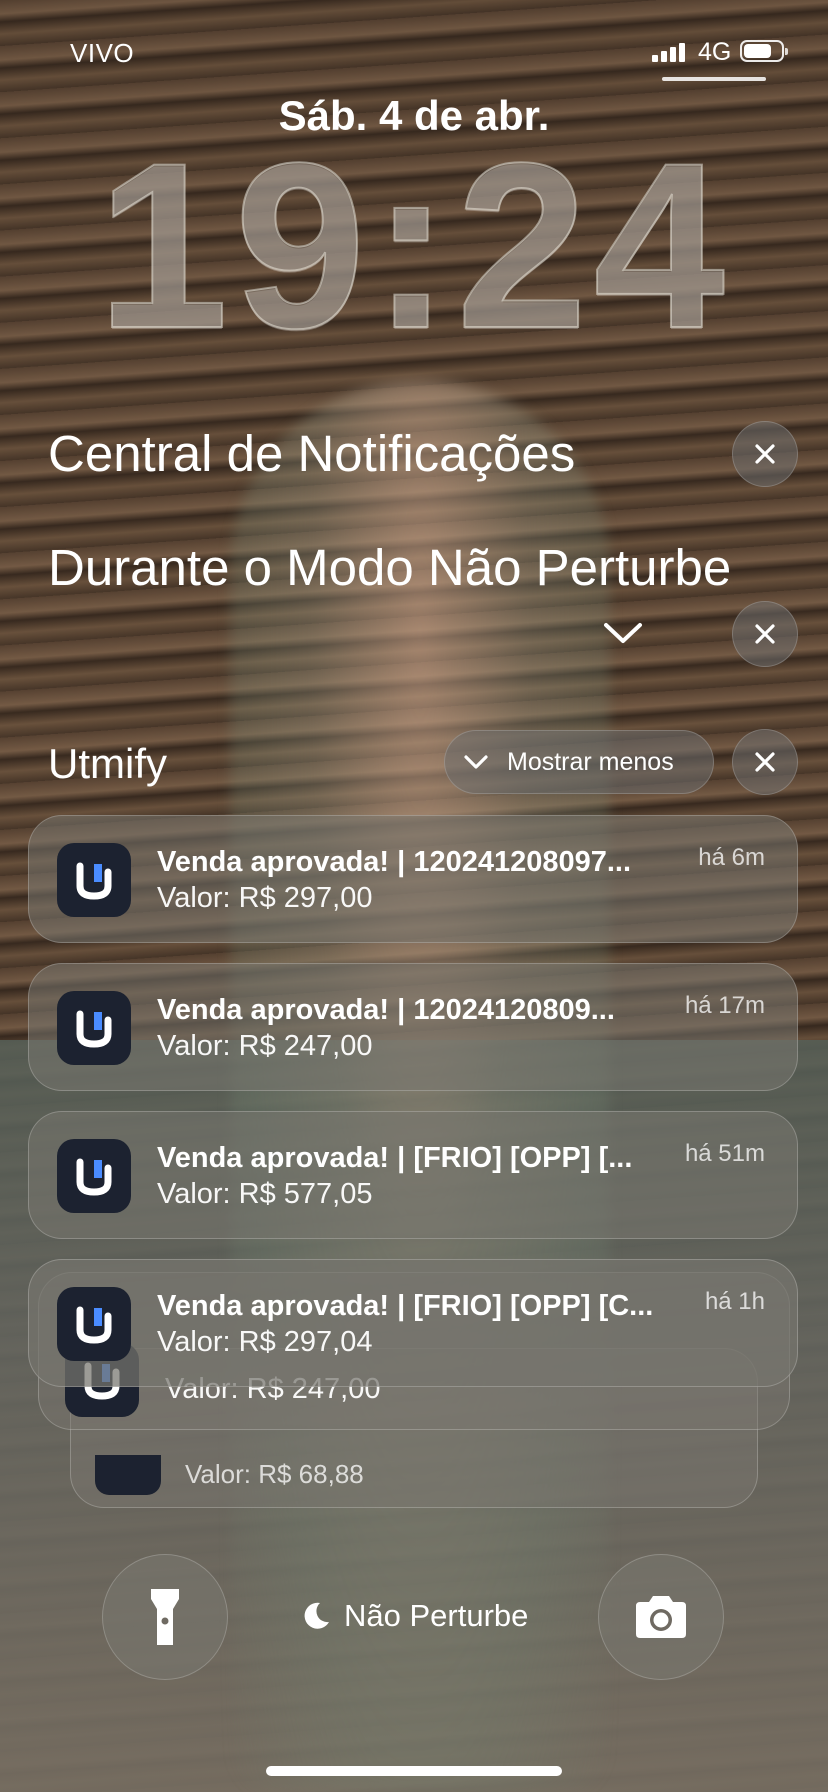 The image size is (828, 1792). What do you see at coordinates (107, 763) in the screenshot?
I see `app-group-name: Utmify` at bounding box center [107, 763].